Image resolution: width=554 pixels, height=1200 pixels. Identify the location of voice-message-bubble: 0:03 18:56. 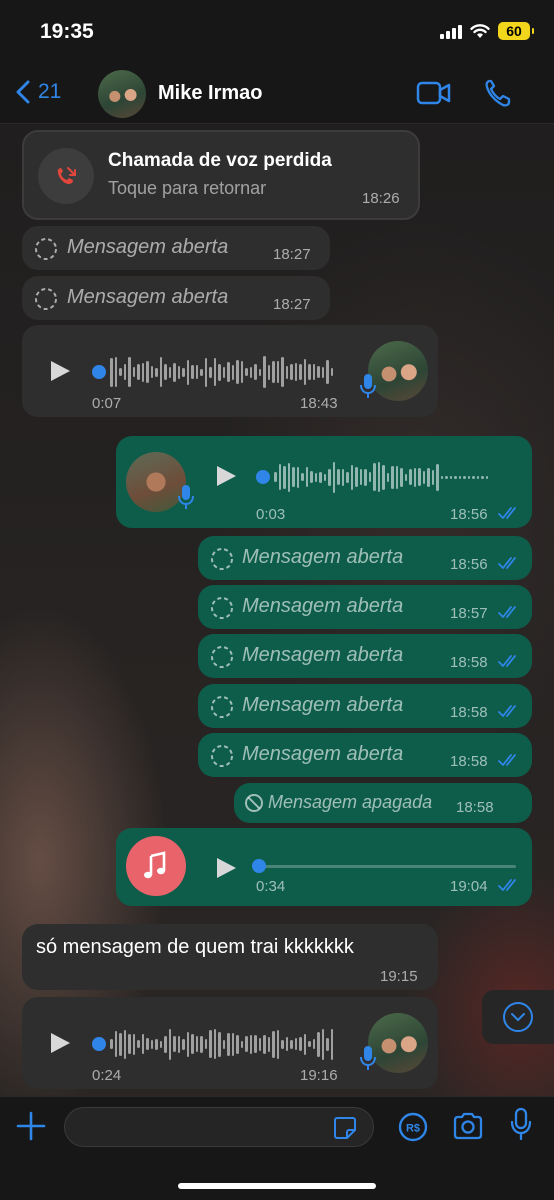
(324, 482).